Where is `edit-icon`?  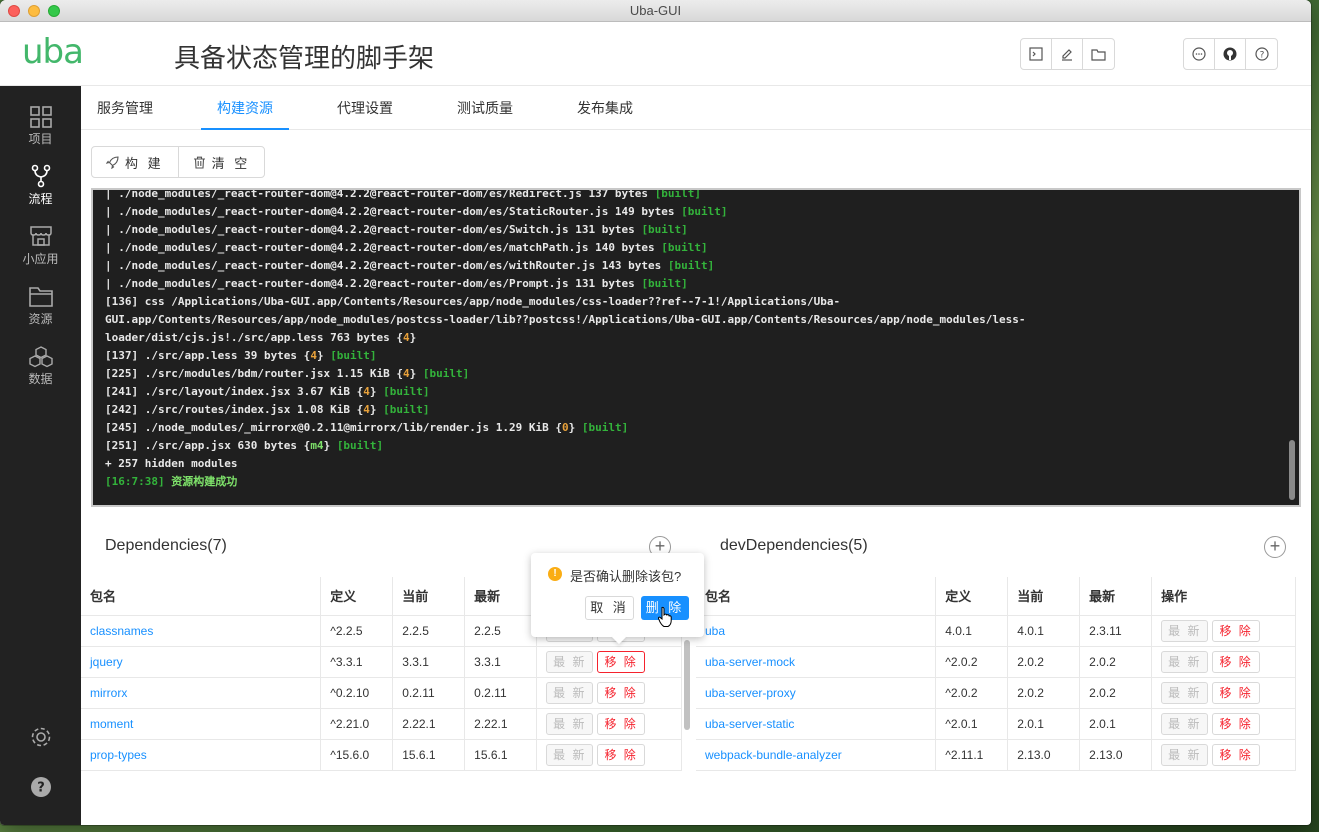
edit-icon is located at coordinates (1067, 54).